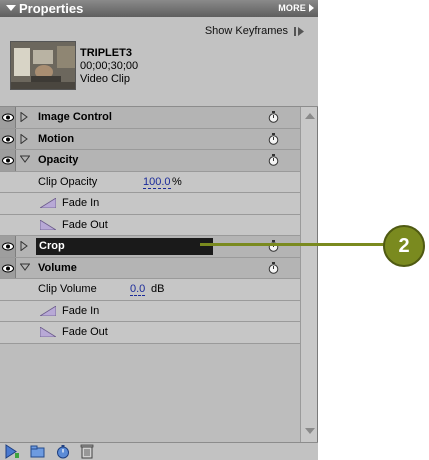  Describe the element at coordinates (138, 289) in the screenshot. I see `clip-volume-value: 0.0` at that location.